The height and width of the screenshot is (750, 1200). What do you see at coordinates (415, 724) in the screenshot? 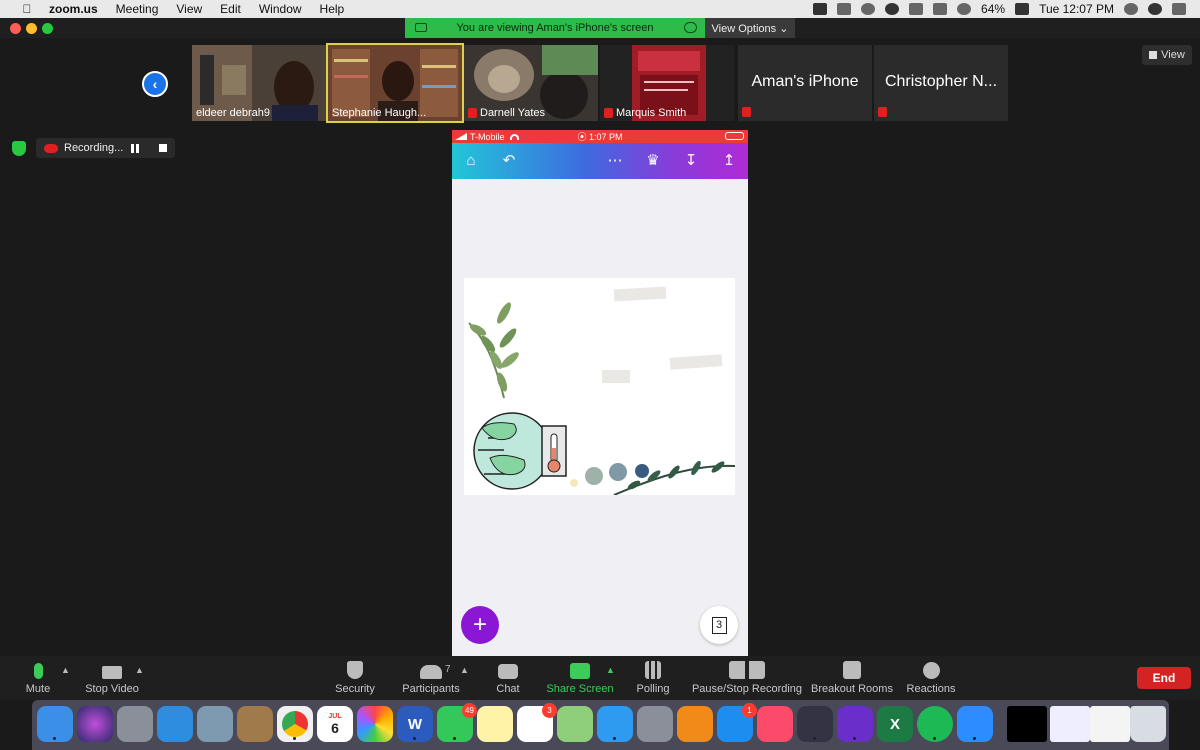
I see `word-icon: W` at bounding box center [415, 724].